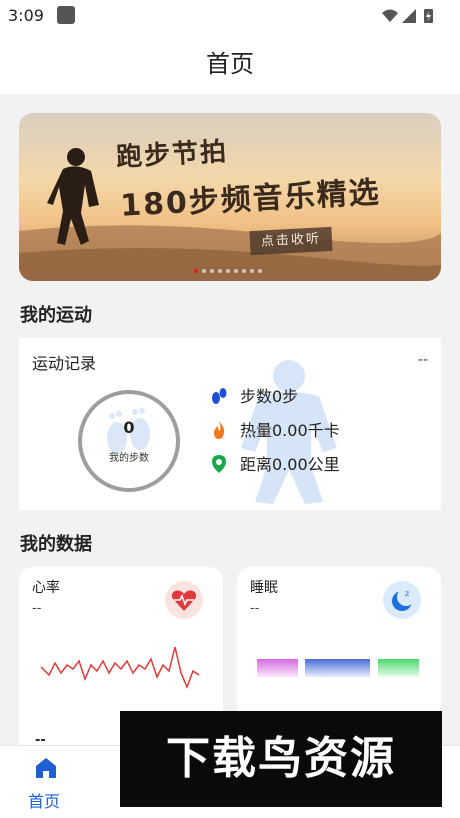  What do you see at coordinates (407, 593) in the screenshot?
I see `svg-text: z` at bounding box center [407, 593].